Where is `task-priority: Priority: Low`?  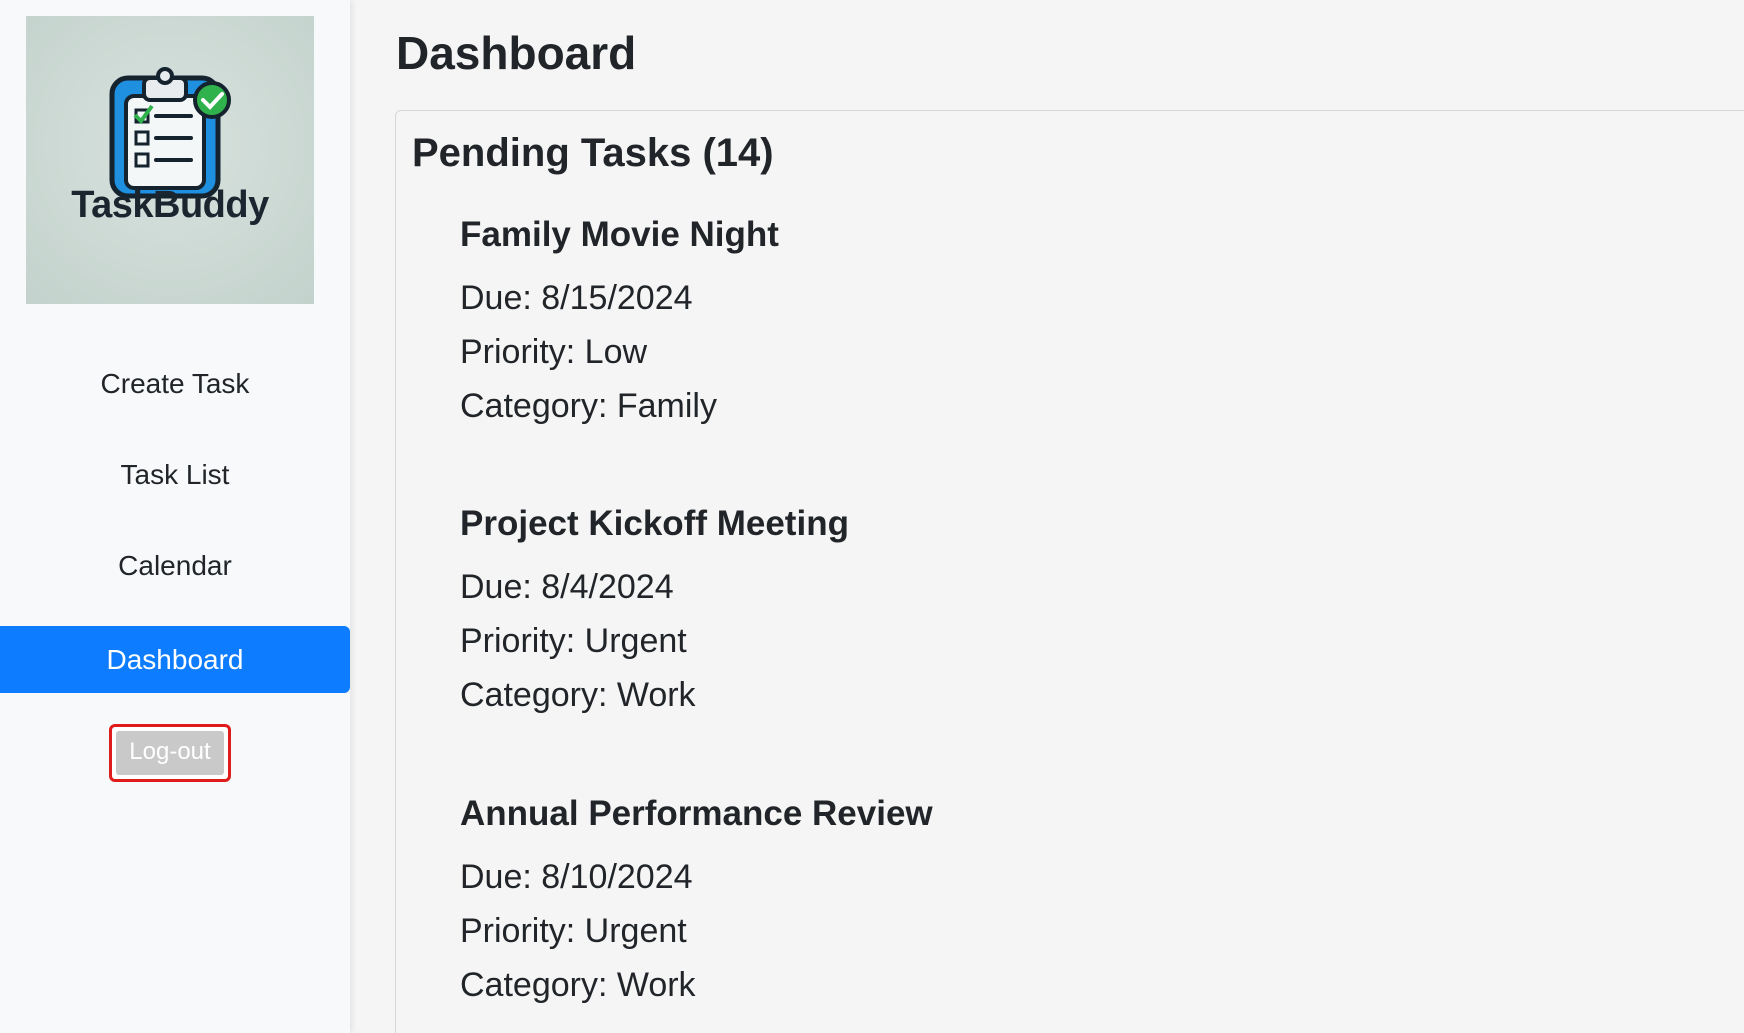
task-priority: Priority: Low is located at coordinates (554, 352).